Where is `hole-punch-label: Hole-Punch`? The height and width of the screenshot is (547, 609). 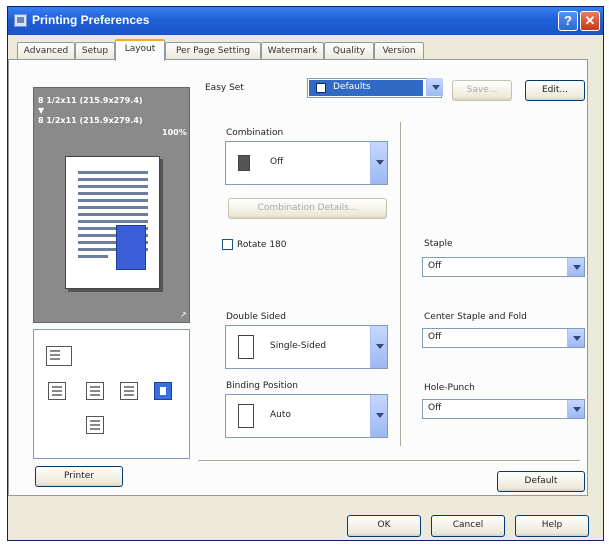 hole-punch-label: Hole-Punch is located at coordinates (449, 388).